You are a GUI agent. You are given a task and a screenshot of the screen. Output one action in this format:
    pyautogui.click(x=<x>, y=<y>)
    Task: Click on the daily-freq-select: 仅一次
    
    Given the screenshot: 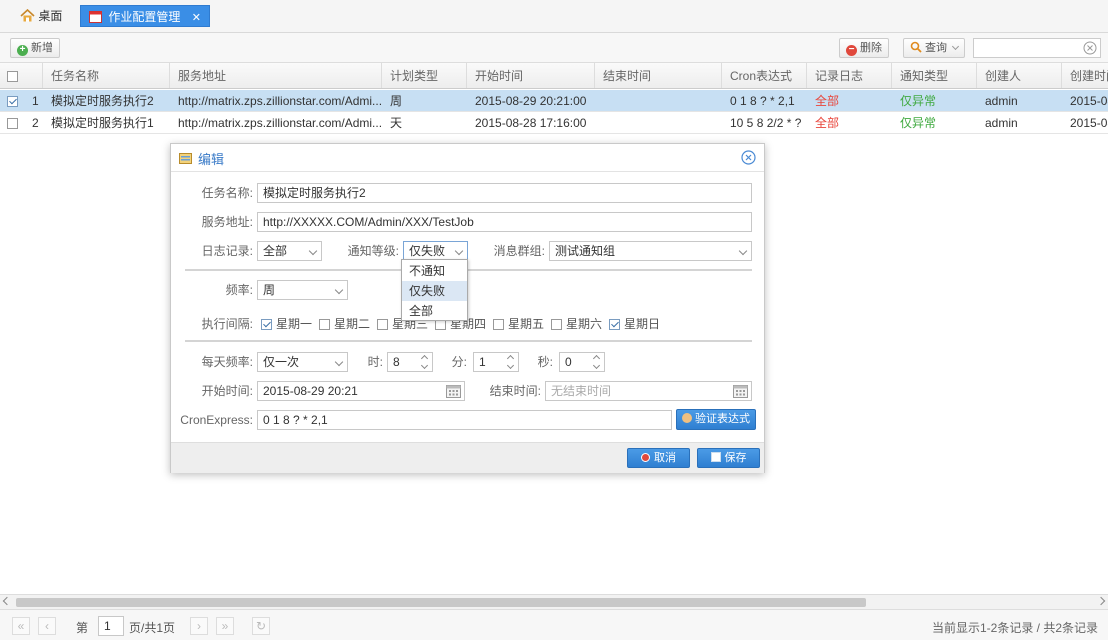 What is the action you would take?
    pyautogui.click(x=302, y=362)
    